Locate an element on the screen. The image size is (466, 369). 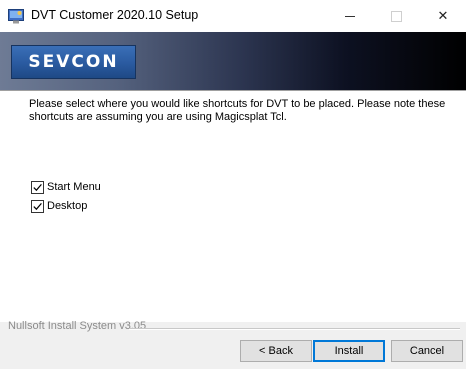
close-button: ✕ is located at coordinates (443, 16).